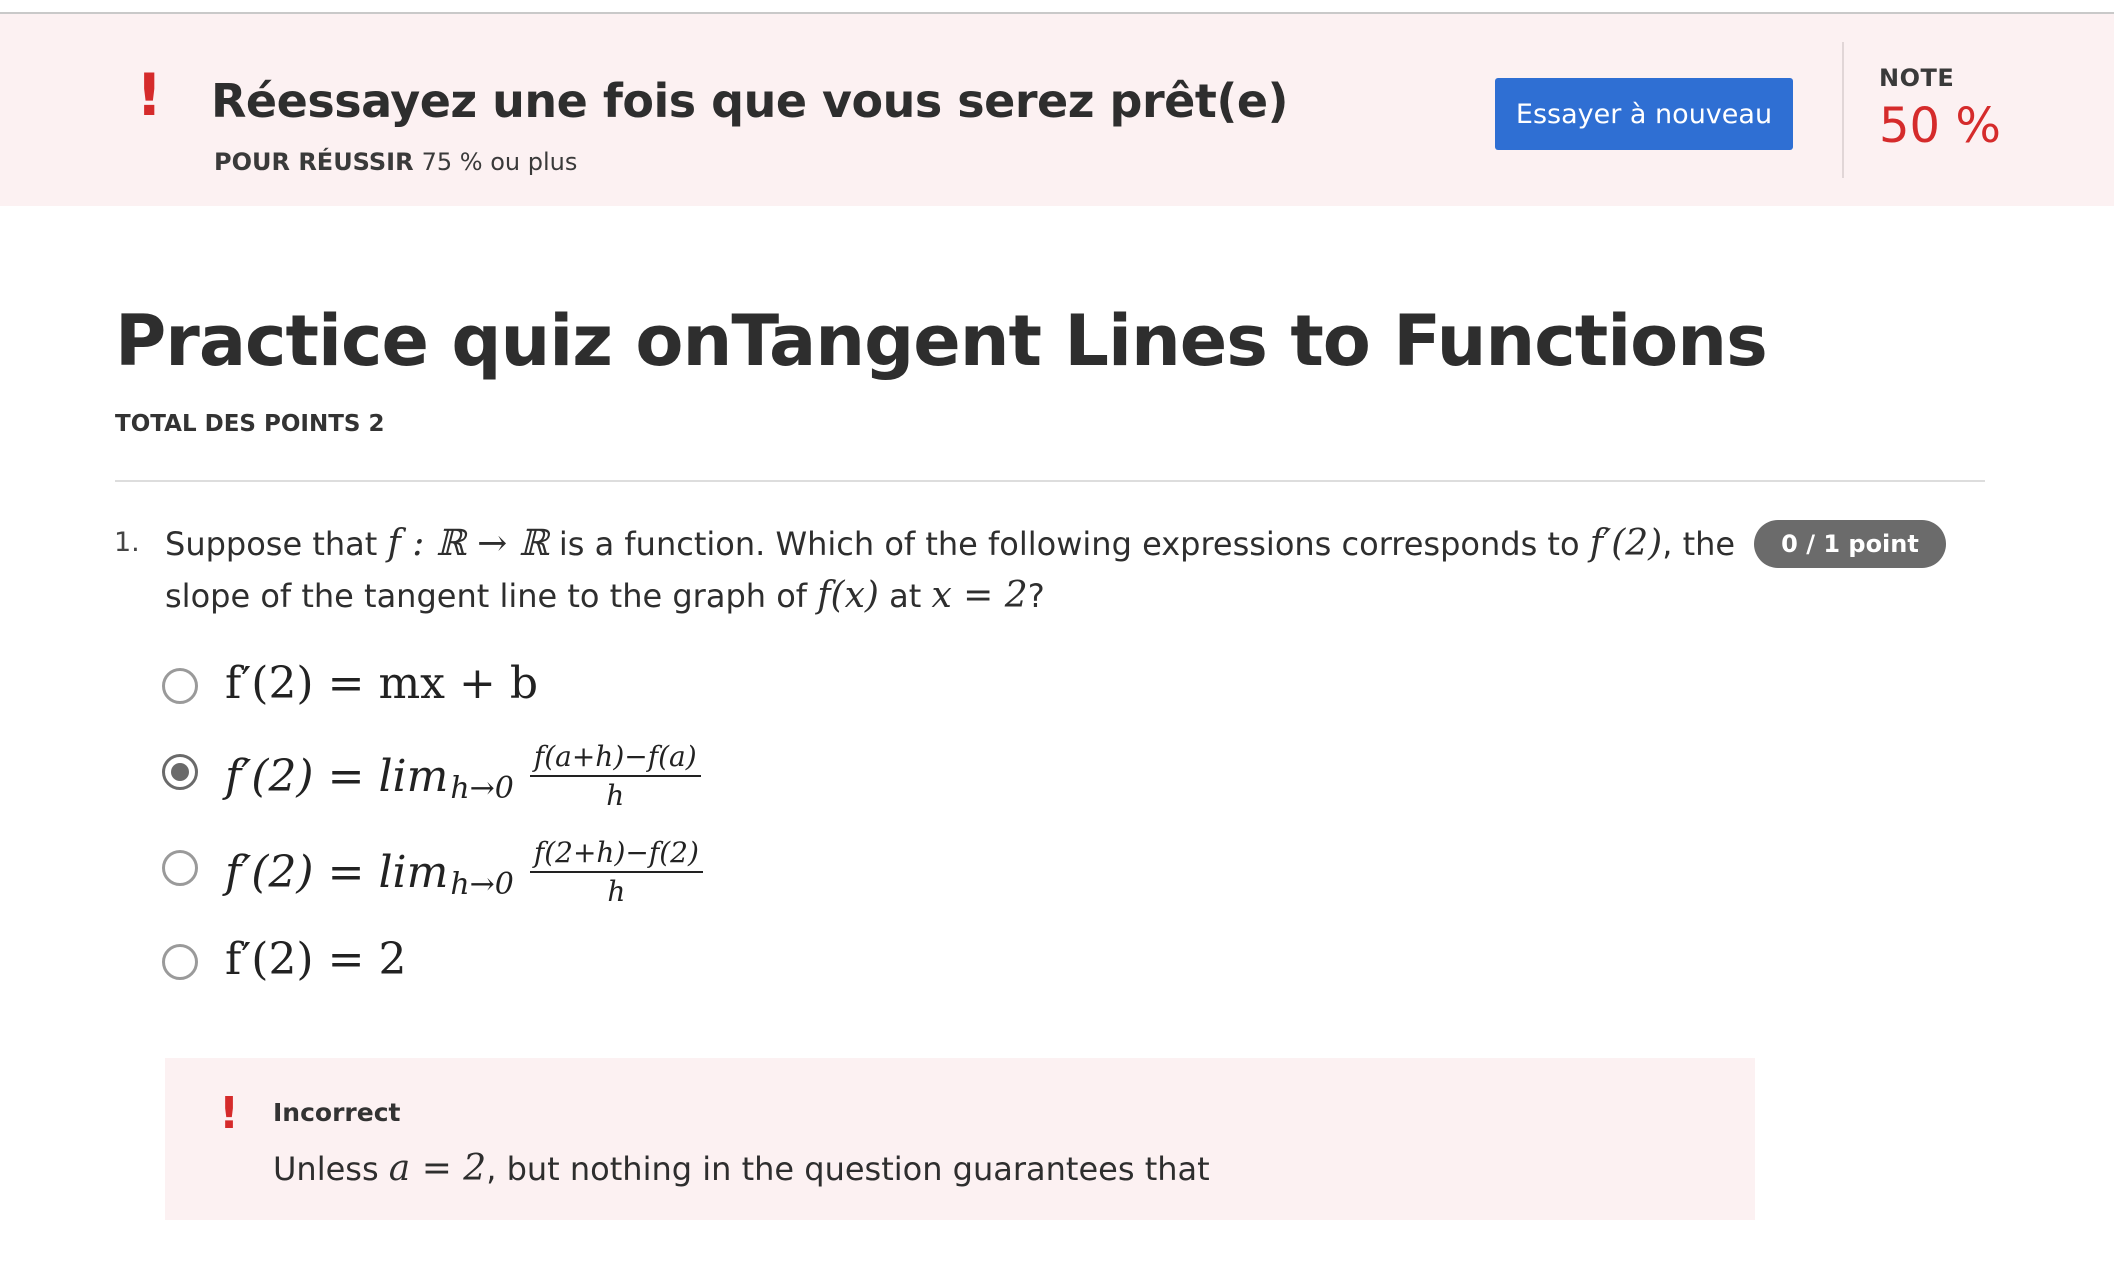  Describe the element at coordinates (468, 543) in the screenshot. I see `math-function-map: f : ℝ → ℝ` at that location.